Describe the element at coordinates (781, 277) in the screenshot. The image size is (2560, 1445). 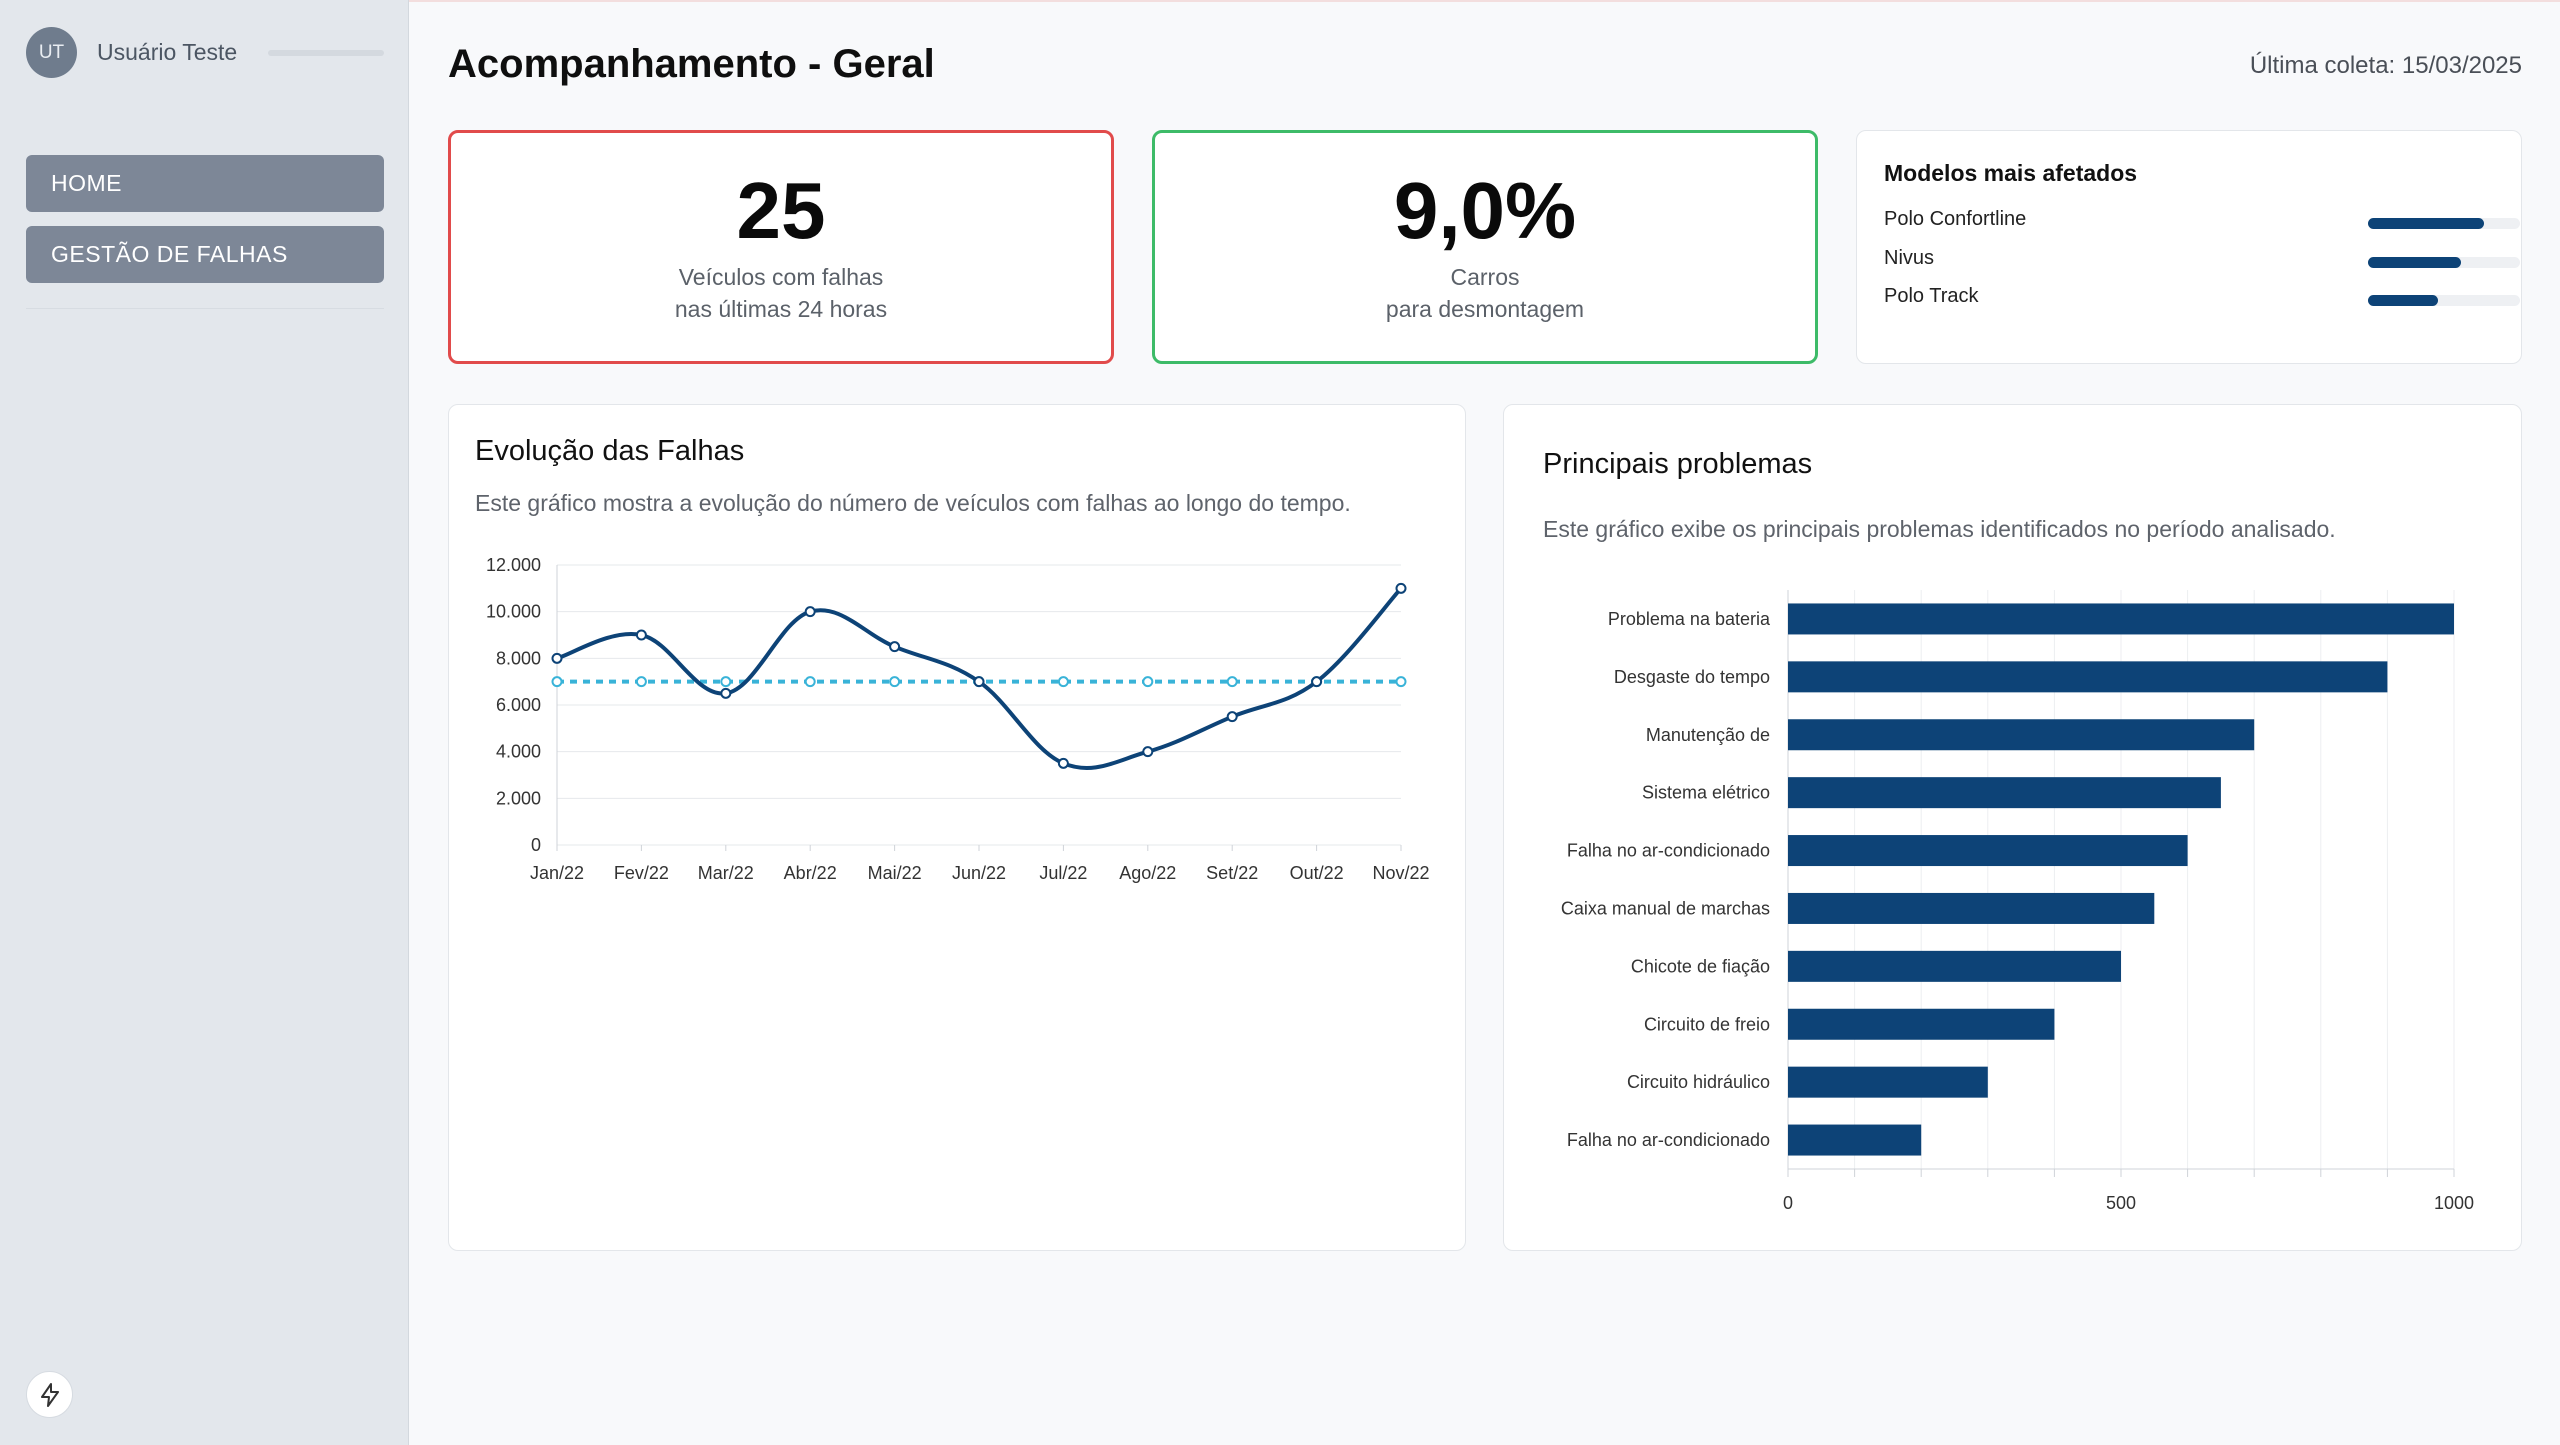
I see `kpi-label-line1: Veículos com falhas` at that location.